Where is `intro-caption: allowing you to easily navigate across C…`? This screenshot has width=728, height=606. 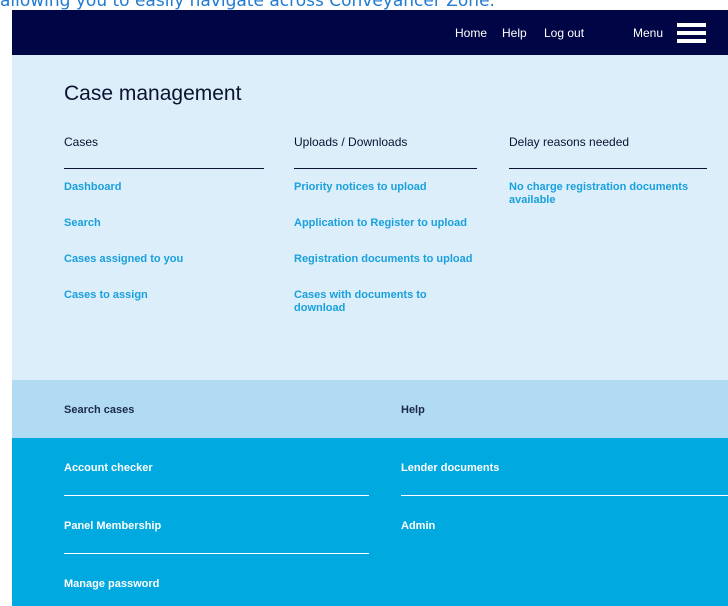 intro-caption: allowing you to easily navigate across C… is located at coordinates (247, 5).